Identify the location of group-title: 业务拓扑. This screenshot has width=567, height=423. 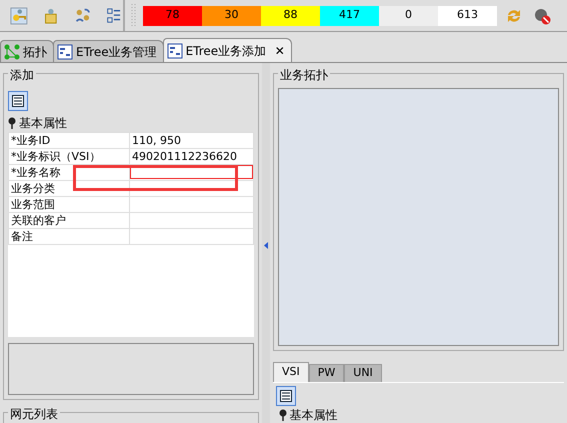
(304, 75).